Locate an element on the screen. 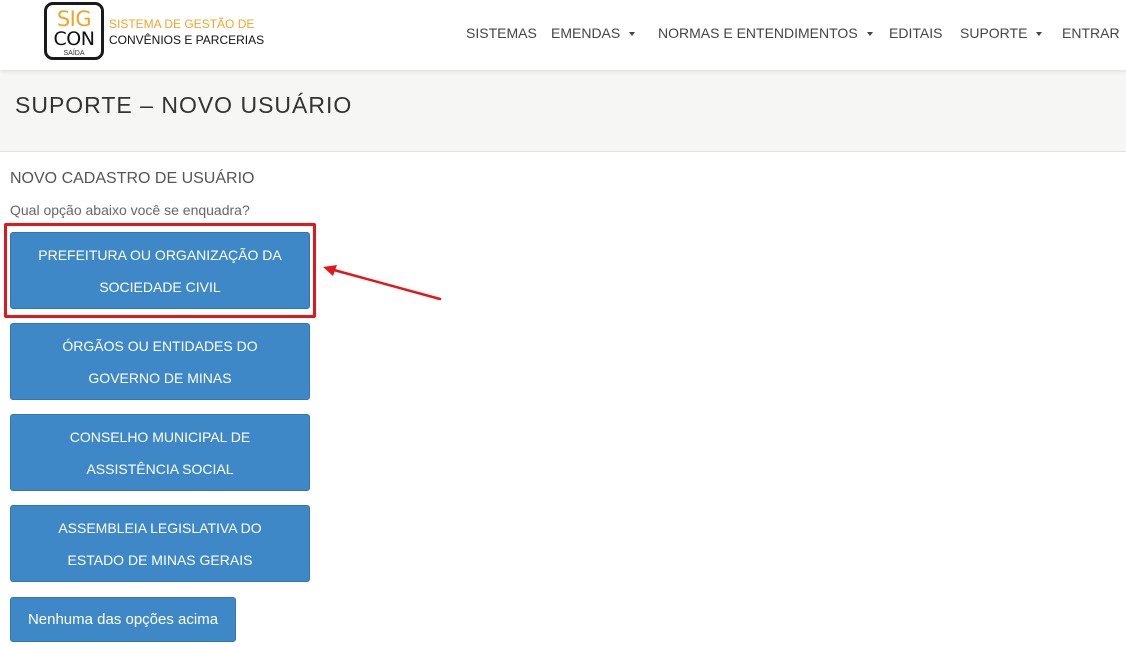  nav-item-suporte: SUPORTE is located at coordinates (1001, 34).